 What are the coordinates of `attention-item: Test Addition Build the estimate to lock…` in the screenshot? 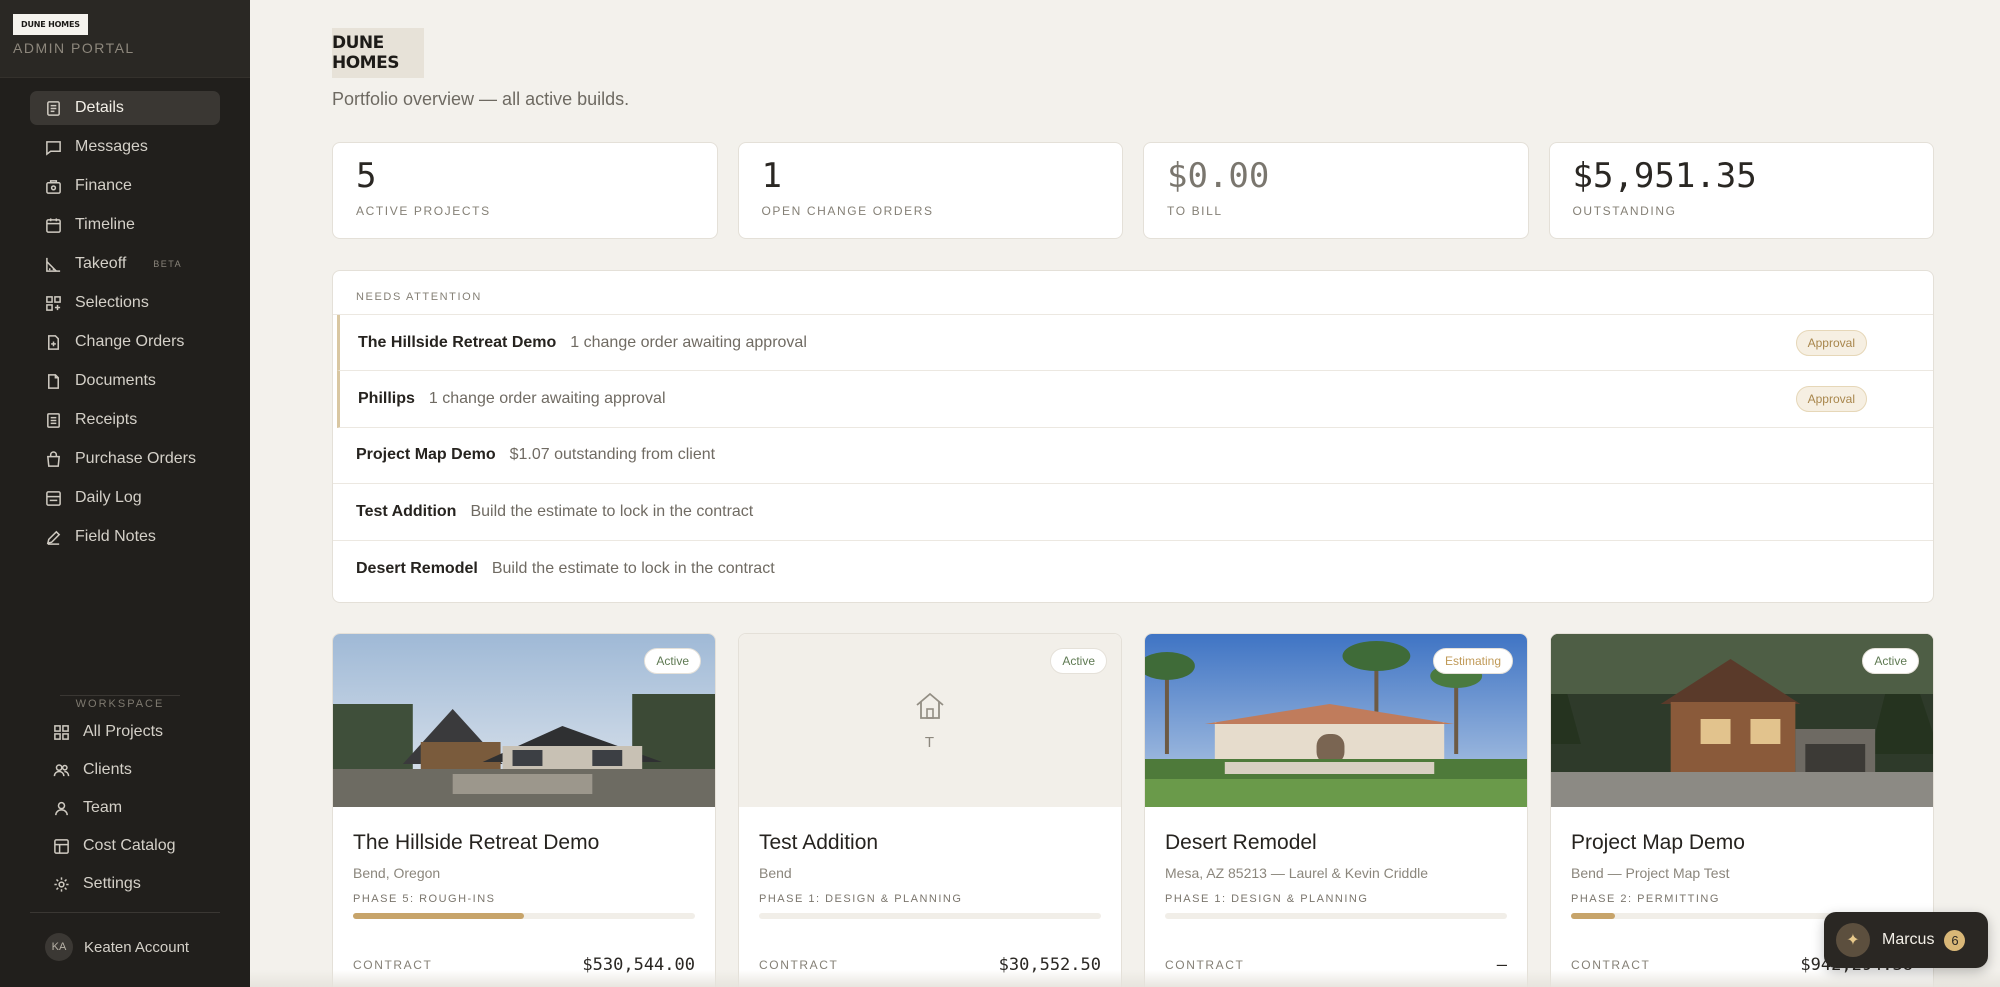 It's located at (1133, 512).